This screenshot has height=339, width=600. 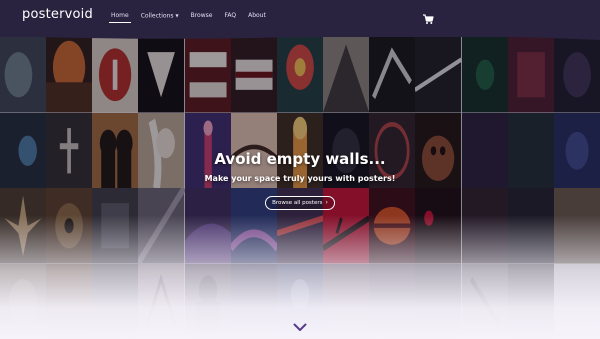 I want to click on browse-all-label: Browse all posters, so click(x=297, y=203).